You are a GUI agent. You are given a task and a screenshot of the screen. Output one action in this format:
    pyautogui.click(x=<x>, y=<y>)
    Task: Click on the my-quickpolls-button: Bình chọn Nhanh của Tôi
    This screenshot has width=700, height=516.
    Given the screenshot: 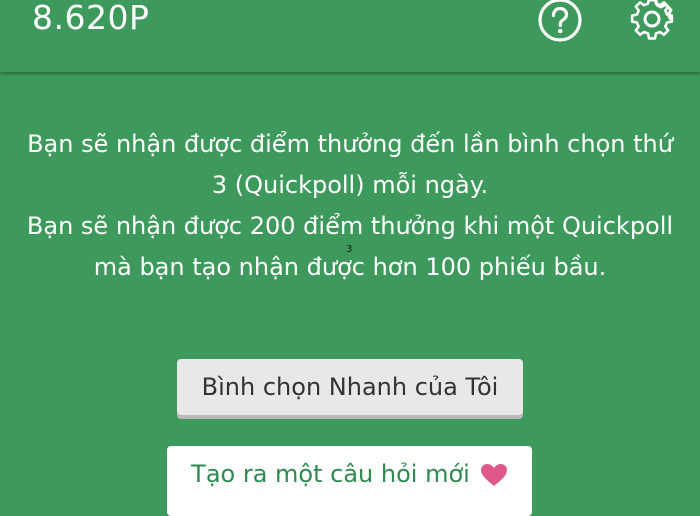 What is the action you would take?
    pyautogui.click(x=350, y=387)
    